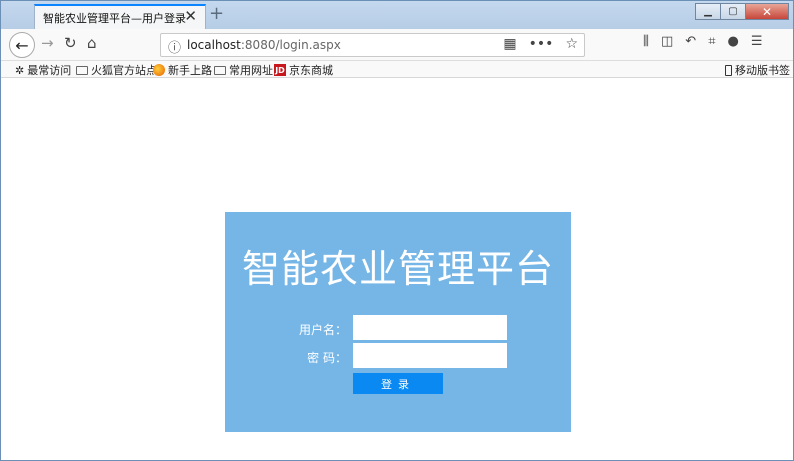 Image resolution: width=794 pixels, height=461 pixels. I want to click on url-text: localhost:8080/login.aspx, so click(264, 45).